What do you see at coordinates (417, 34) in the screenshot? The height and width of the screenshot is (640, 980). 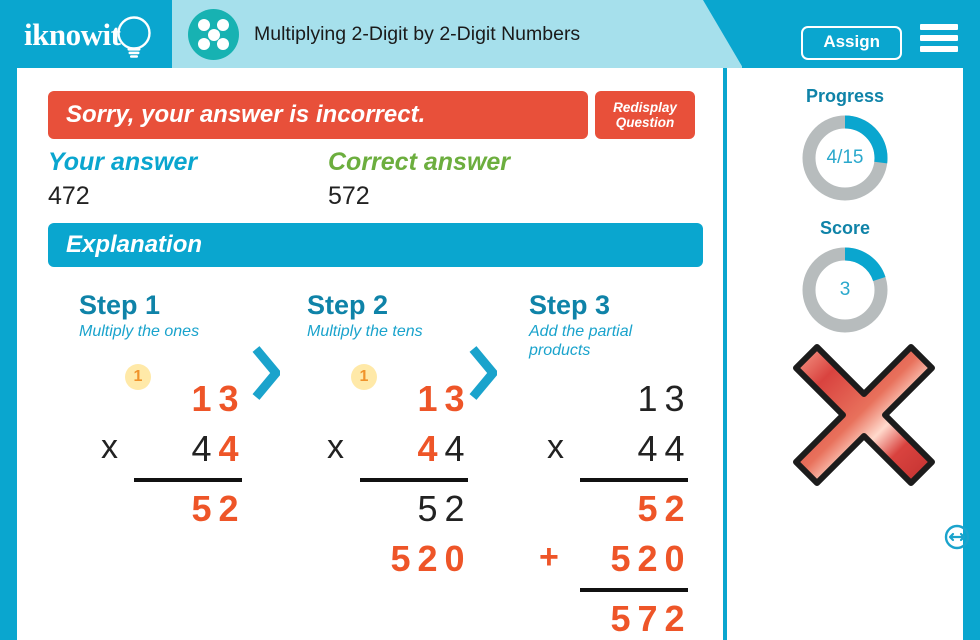 I see `lesson-title: Multiplying 2-Digit by 2-Digit Numbers` at bounding box center [417, 34].